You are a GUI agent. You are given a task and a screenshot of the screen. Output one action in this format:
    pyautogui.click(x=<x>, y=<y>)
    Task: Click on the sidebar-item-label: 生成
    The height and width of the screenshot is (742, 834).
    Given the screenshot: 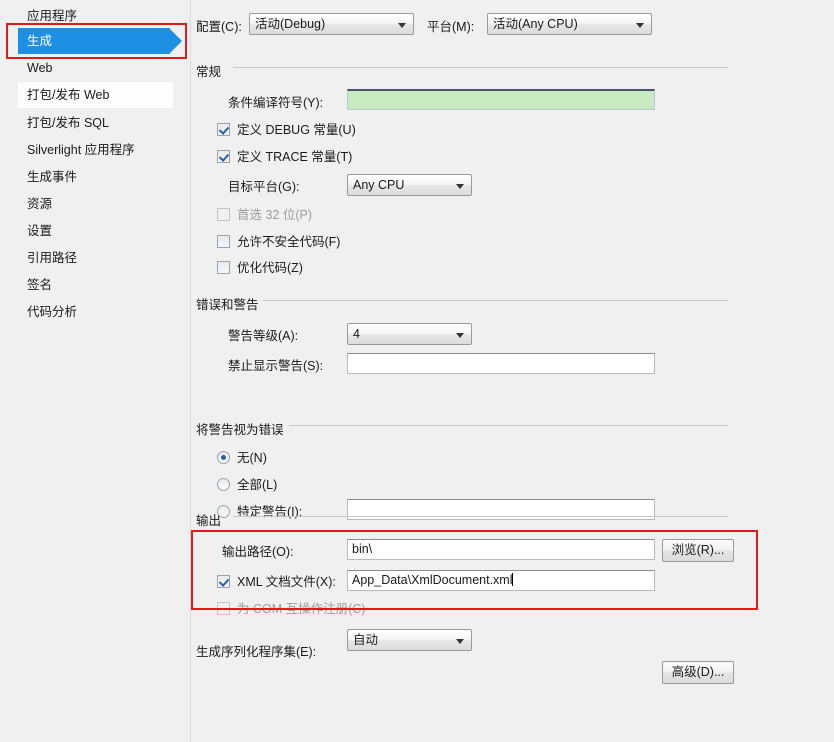 What is the action you would take?
    pyautogui.click(x=40, y=41)
    